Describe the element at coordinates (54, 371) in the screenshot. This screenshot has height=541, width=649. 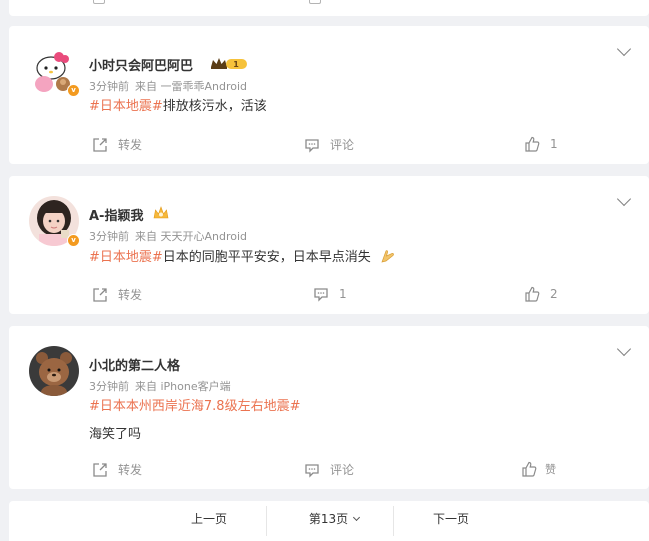
I see `avatar` at that location.